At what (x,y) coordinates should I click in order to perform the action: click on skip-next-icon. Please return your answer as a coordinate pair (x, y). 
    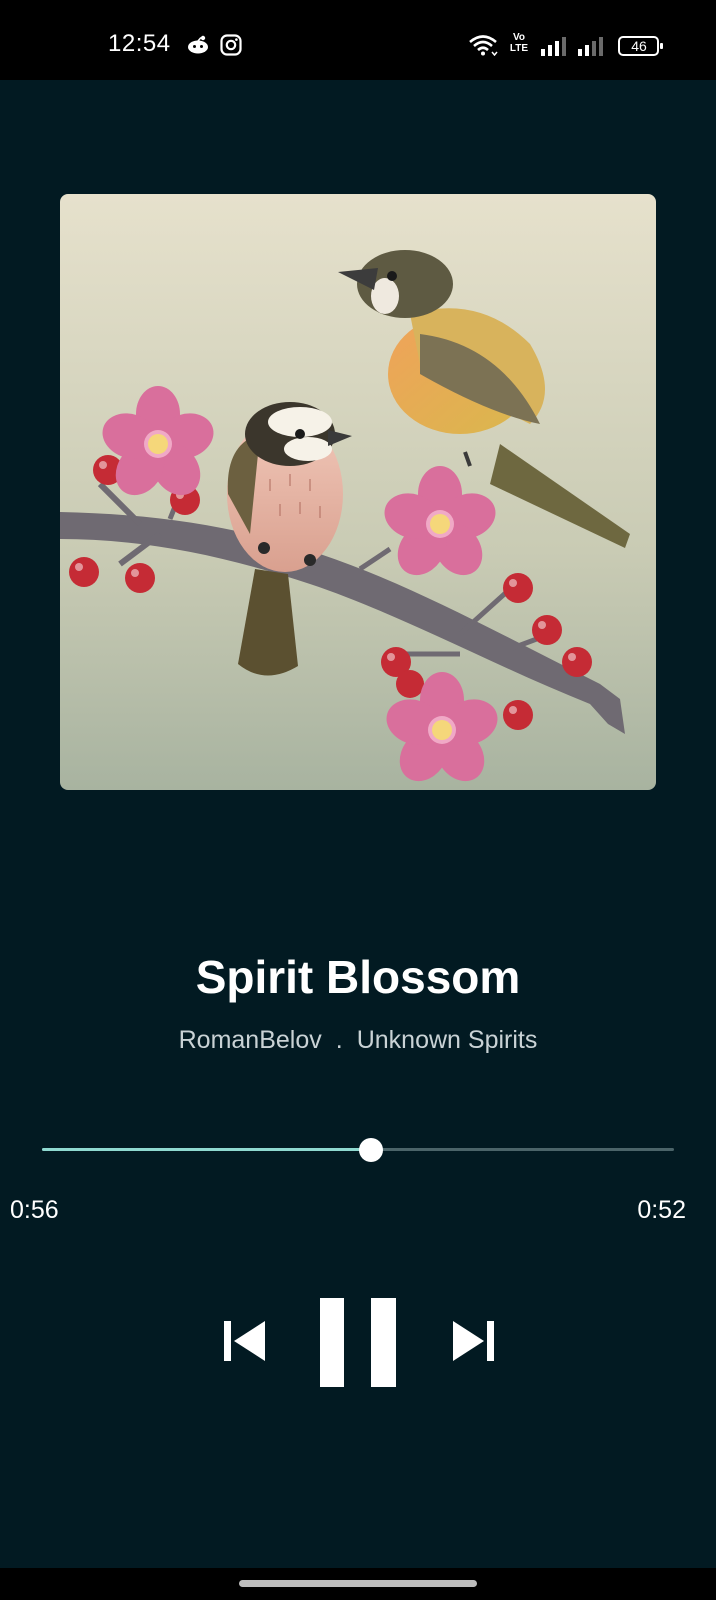
    Looking at the image, I should click on (474, 1341).